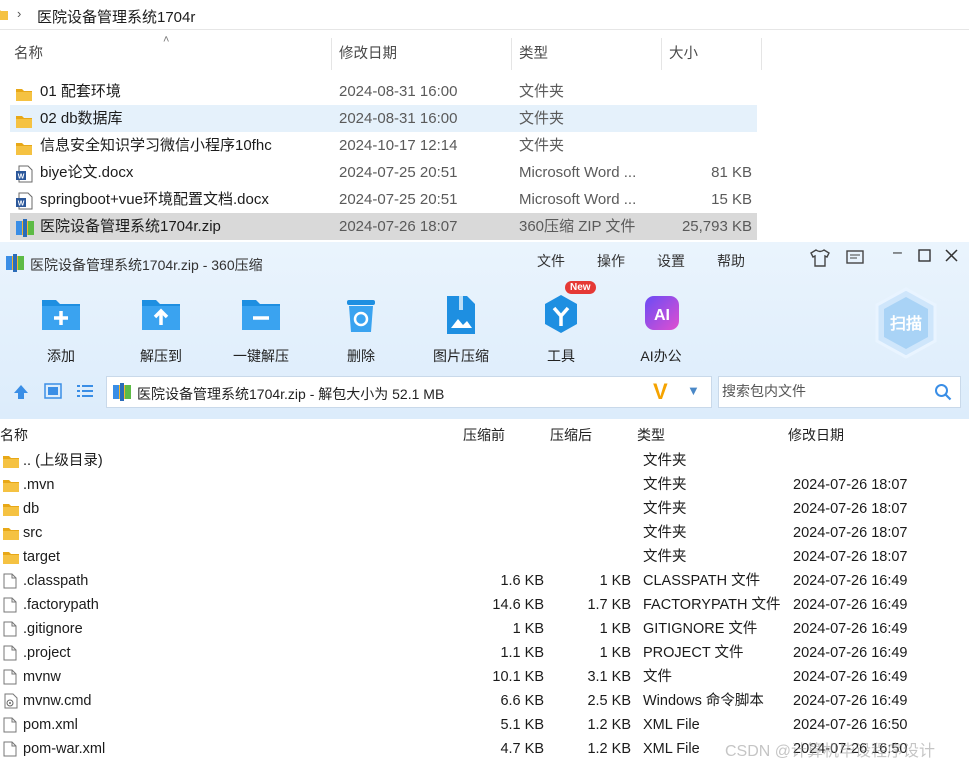  What do you see at coordinates (19, 13) in the screenshot?
I see `chevron-right-icon: ›` at bounding box center [19, 13].